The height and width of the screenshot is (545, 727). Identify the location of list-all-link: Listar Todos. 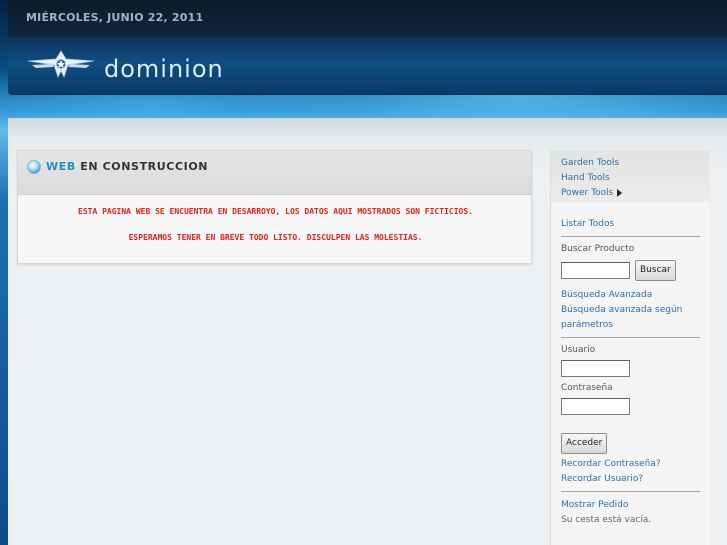
(630, 224).